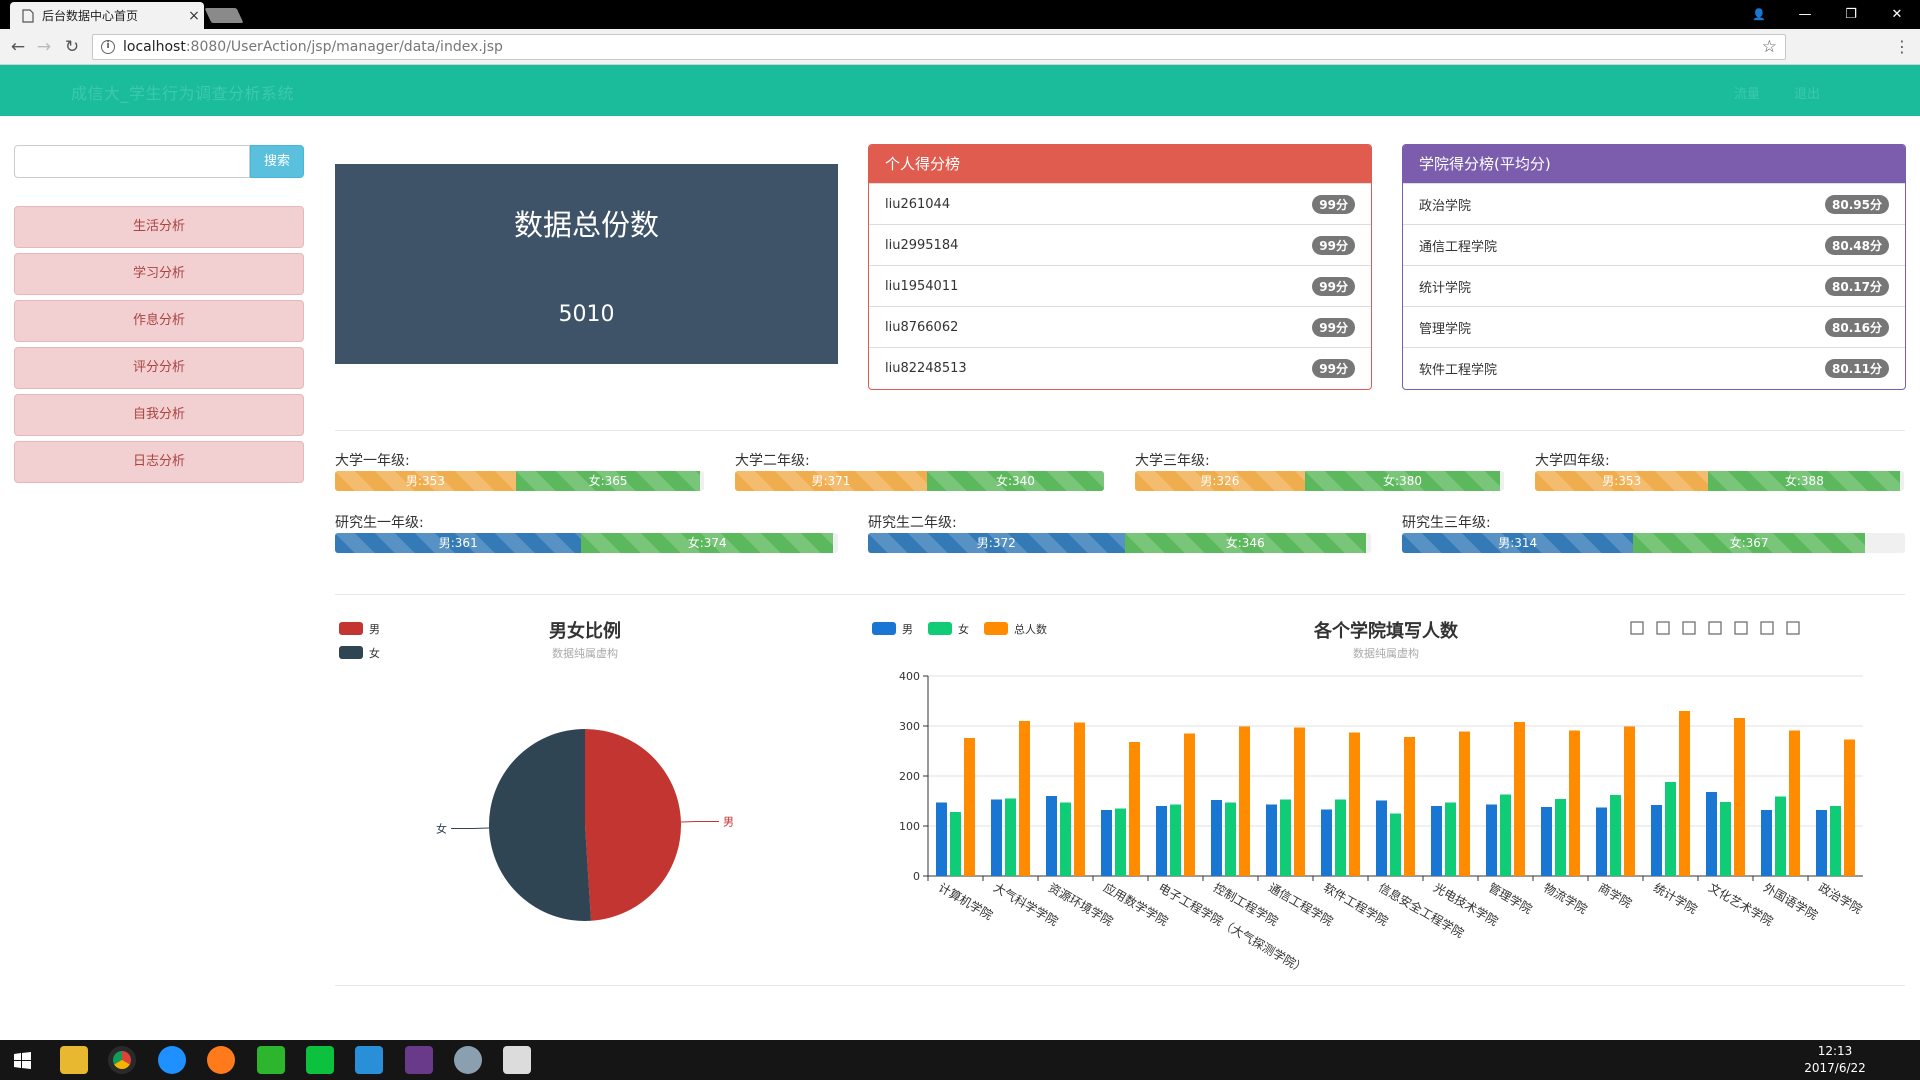 Image resolution: width=1920 pixels, height=1080 pixels. Describe the element at coordinates (22, 1060) in the screenshot. I see `windows-start-icon` at that location.